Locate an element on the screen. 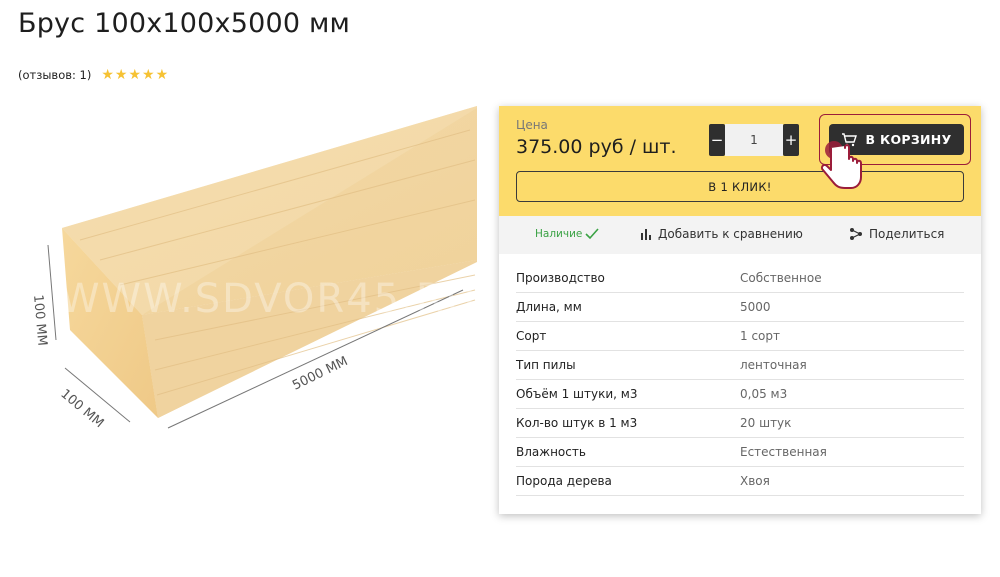  spec-value: ленточная is located at coordinates (773, 365).